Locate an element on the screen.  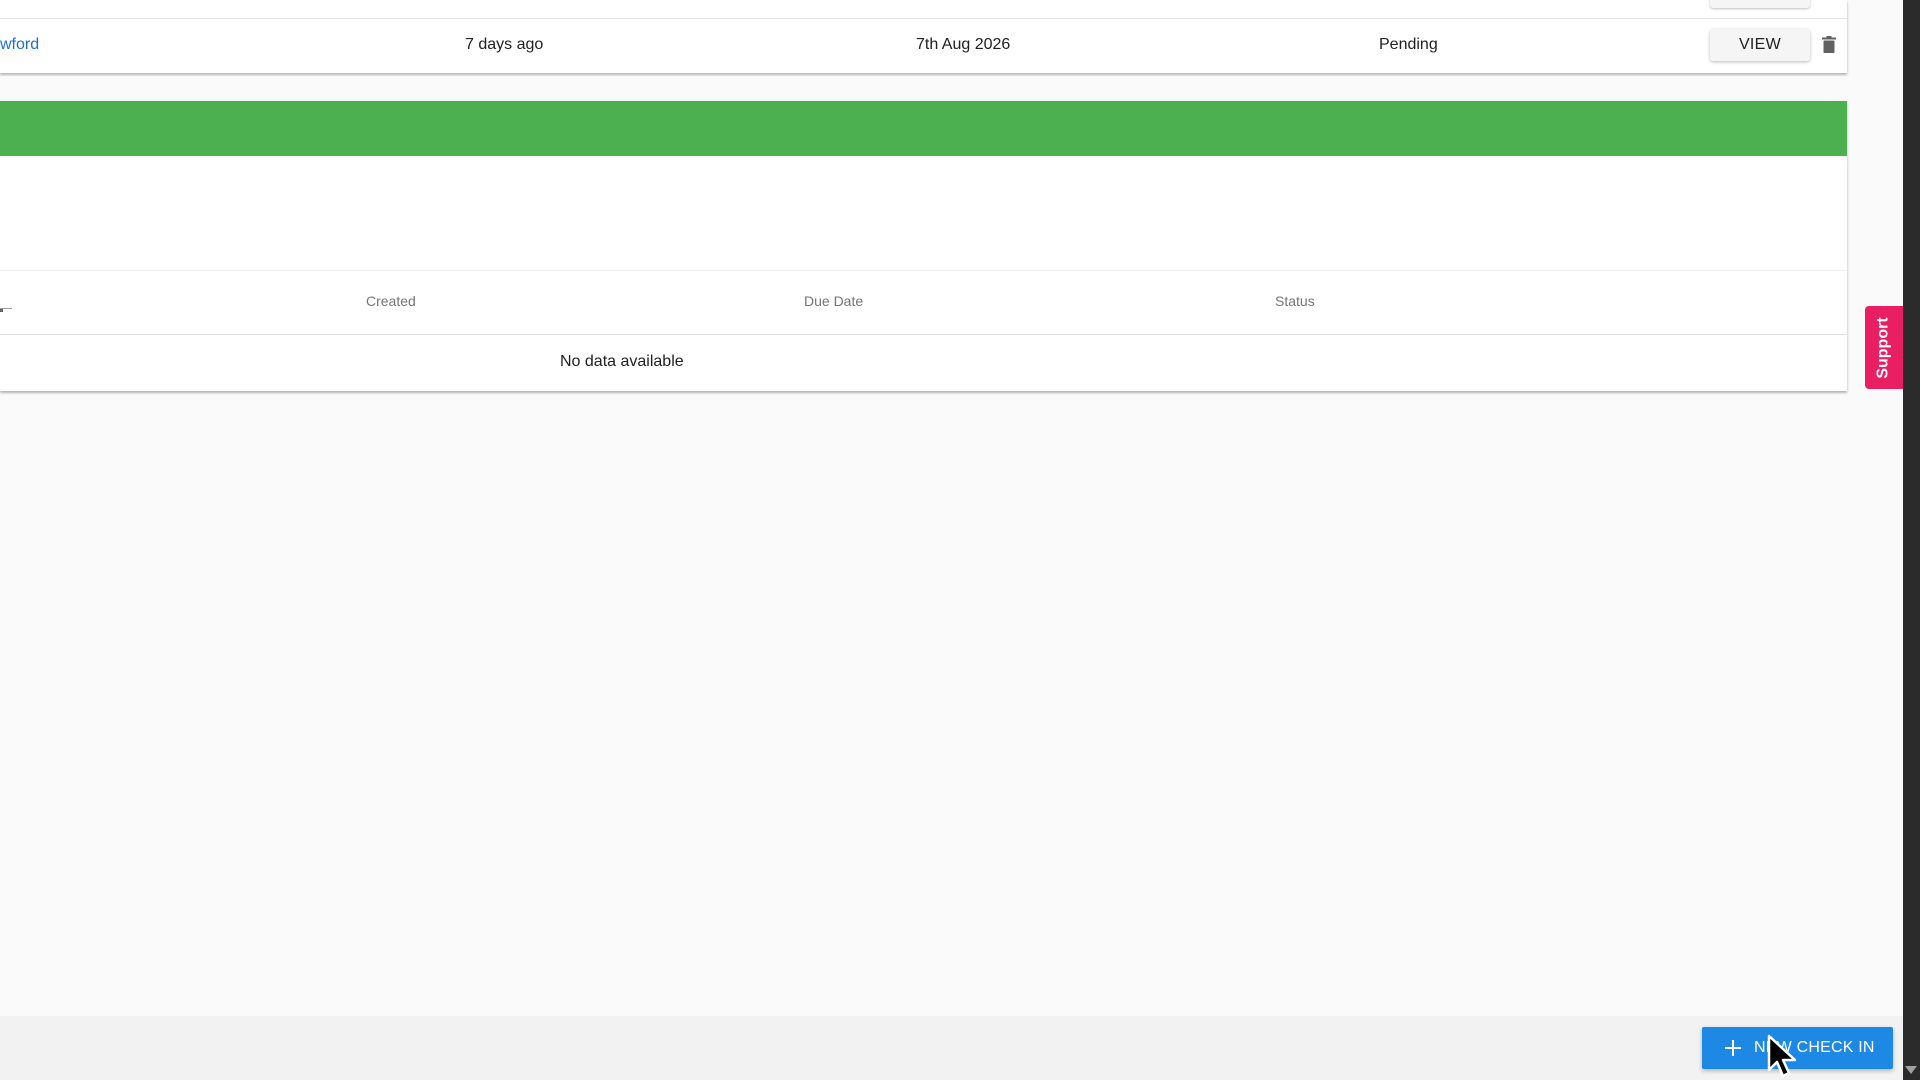
empty-state-message: No data available is located at coordinates (622, 361).